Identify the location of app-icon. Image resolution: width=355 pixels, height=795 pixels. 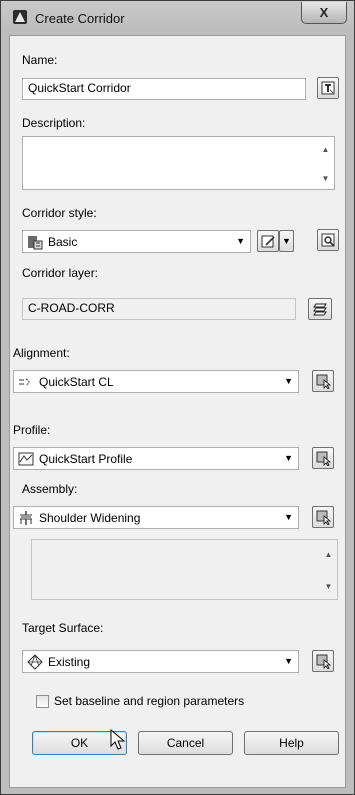
(20, 17).